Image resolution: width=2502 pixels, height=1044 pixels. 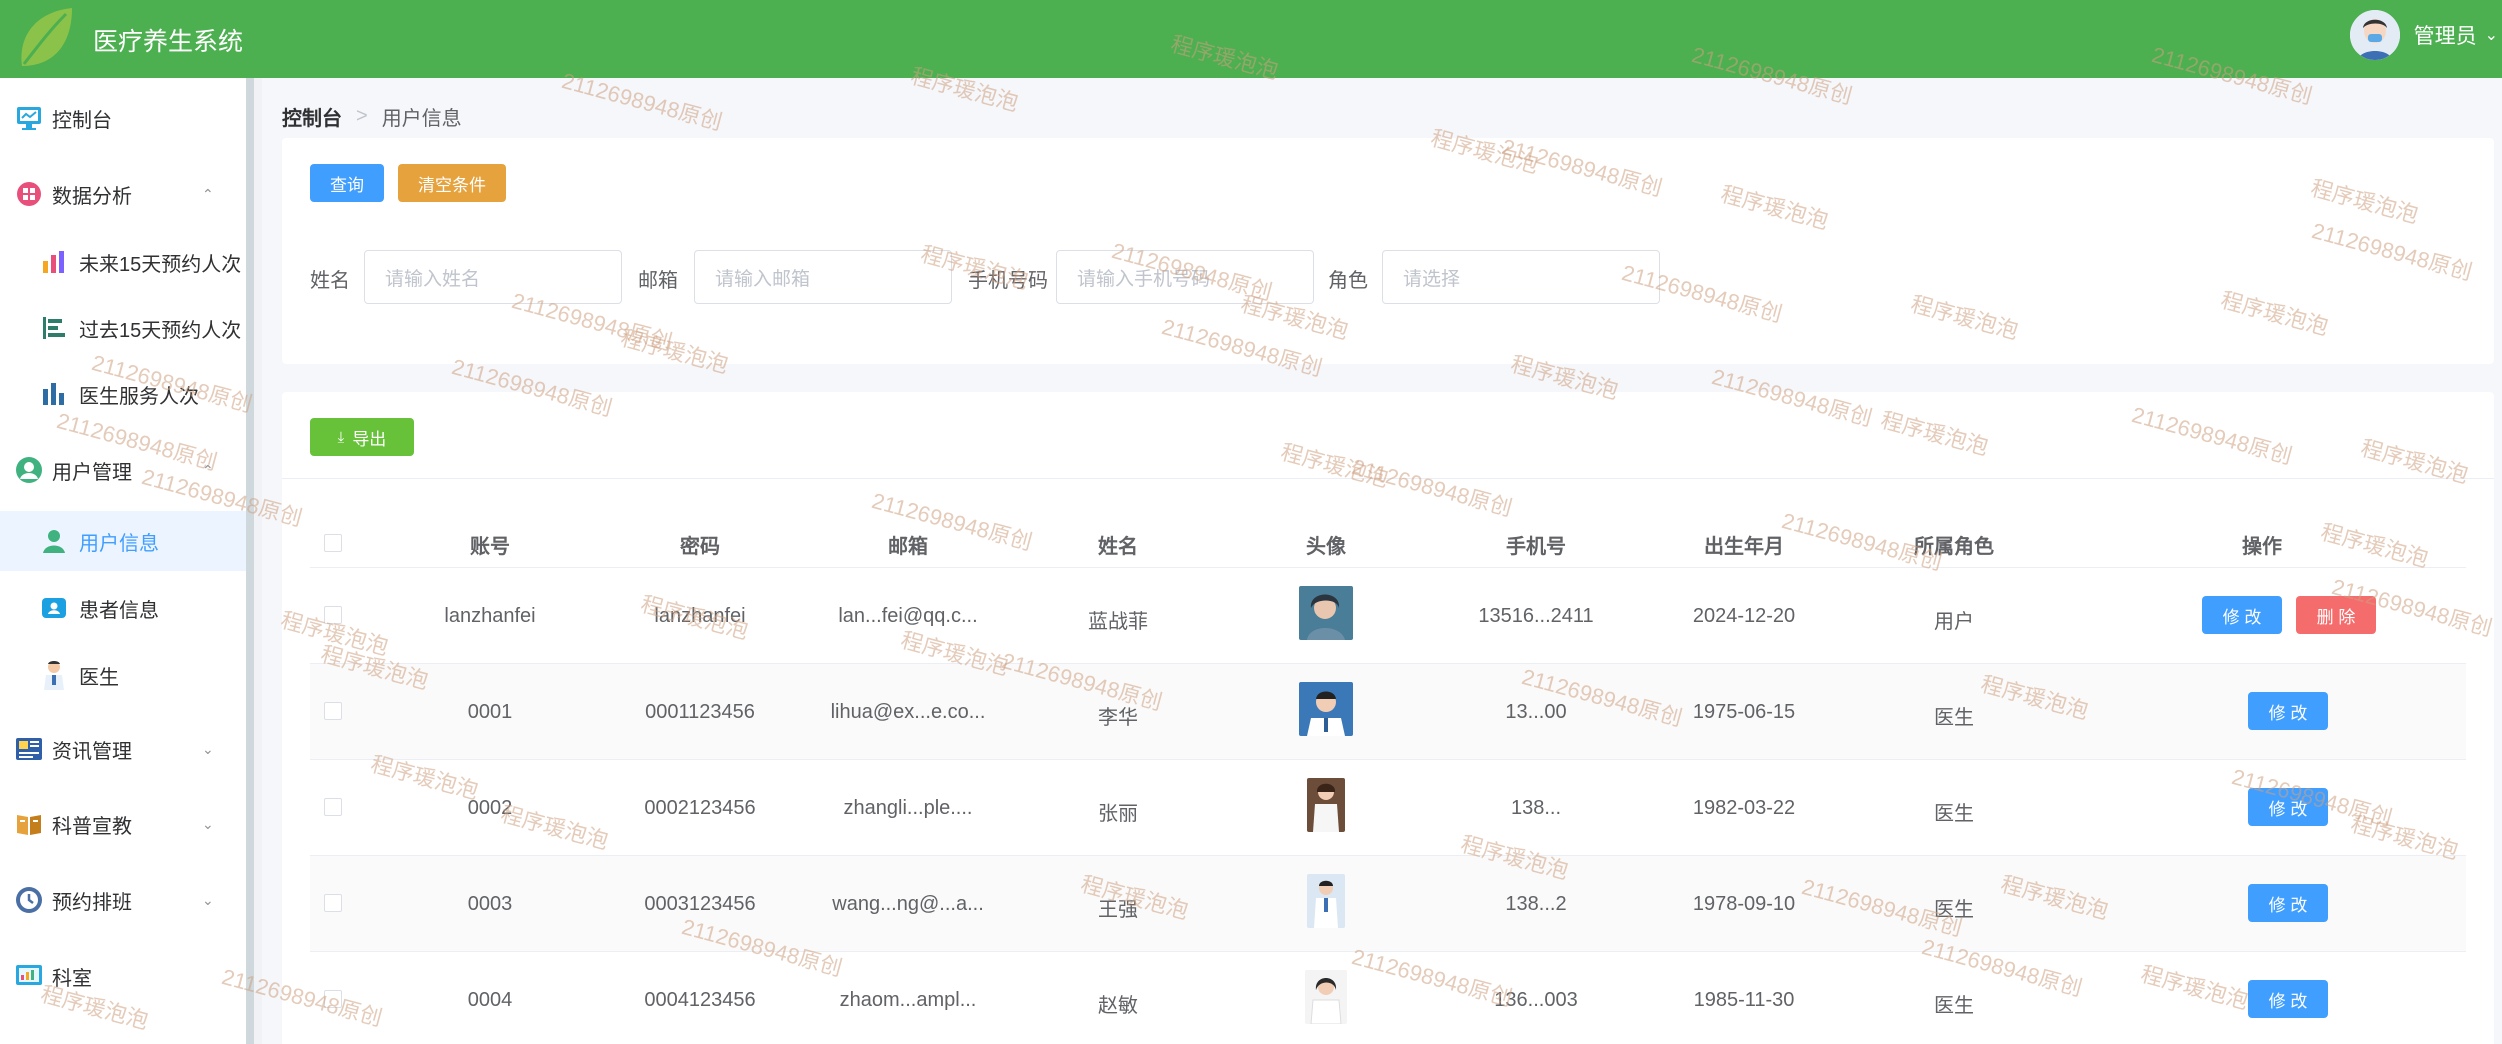 What do you see at coordinates (490, 904) in the screenshot?
I see `cell-account: 0003` at bounding box center [490, 904].